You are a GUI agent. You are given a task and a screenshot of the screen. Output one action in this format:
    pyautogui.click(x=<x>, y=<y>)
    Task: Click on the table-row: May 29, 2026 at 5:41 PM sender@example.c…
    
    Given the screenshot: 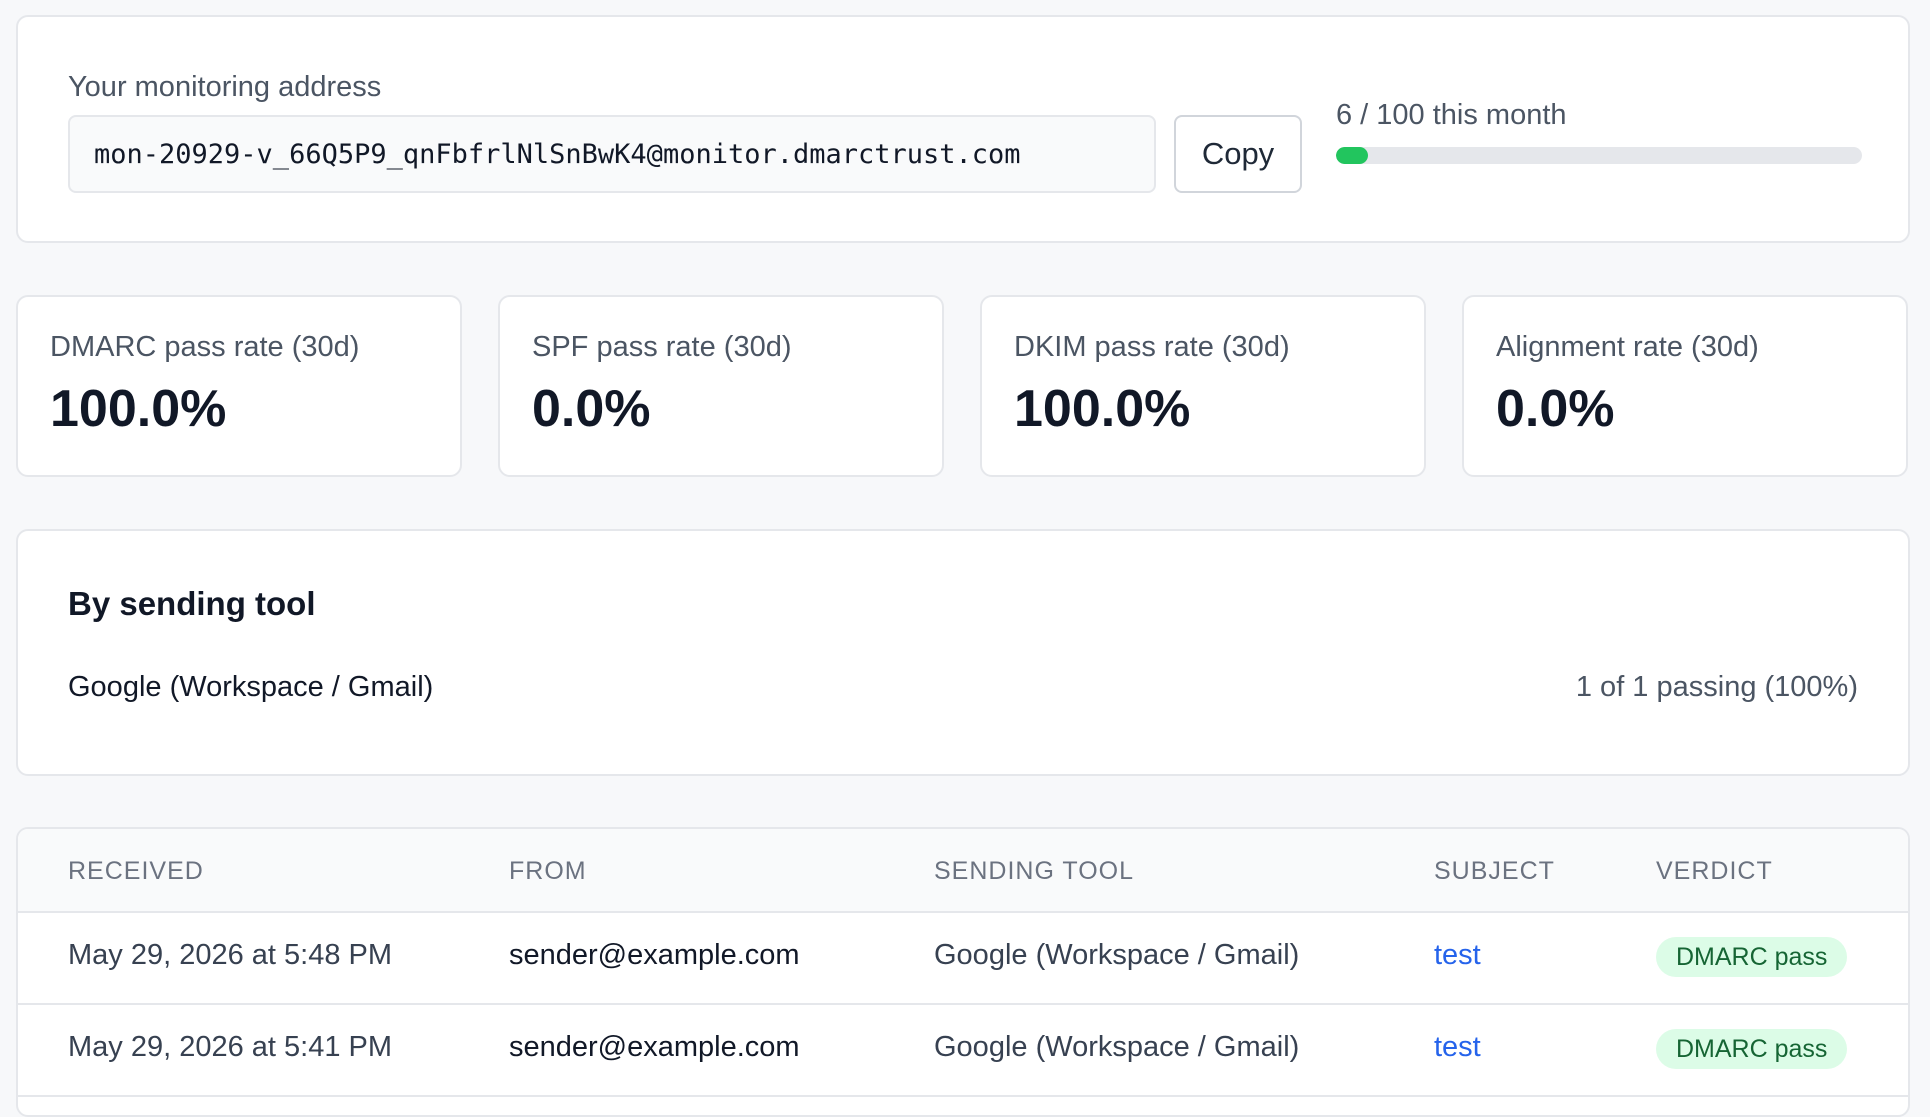 What is the action you would take?
    pyautogui.click(x=963, y=1050)
    